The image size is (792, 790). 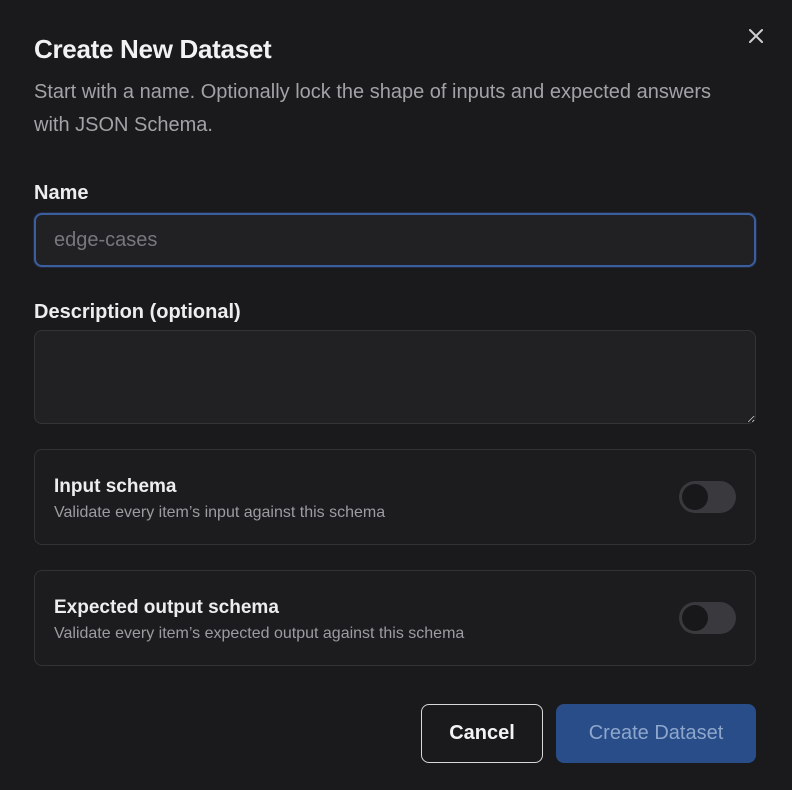 What do you see at coordinates (137, 312) in the screenshot?
I see `description-label: Description (optional)` at bounding box center [137, 312].